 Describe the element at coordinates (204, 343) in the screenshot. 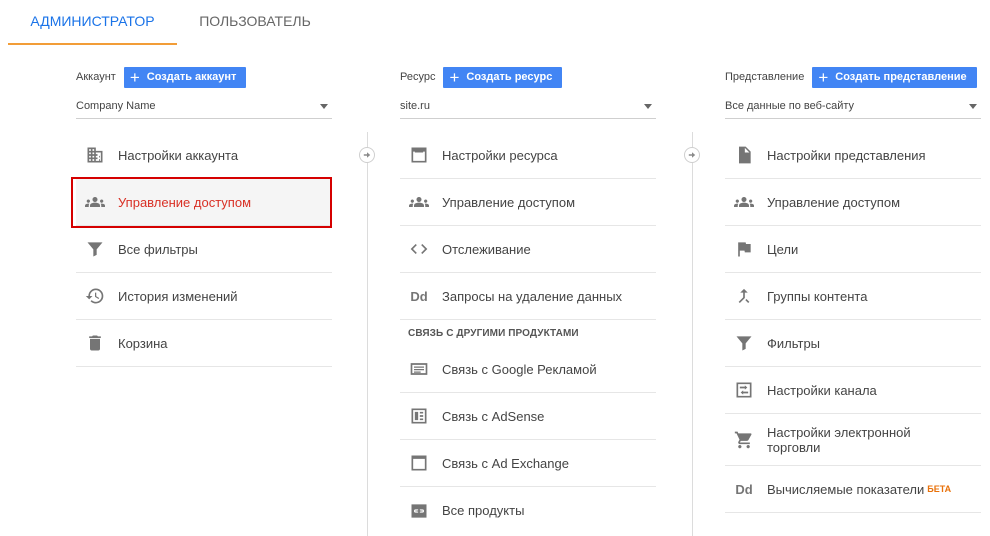

I see `account-trash-item: Корзина` at that location.